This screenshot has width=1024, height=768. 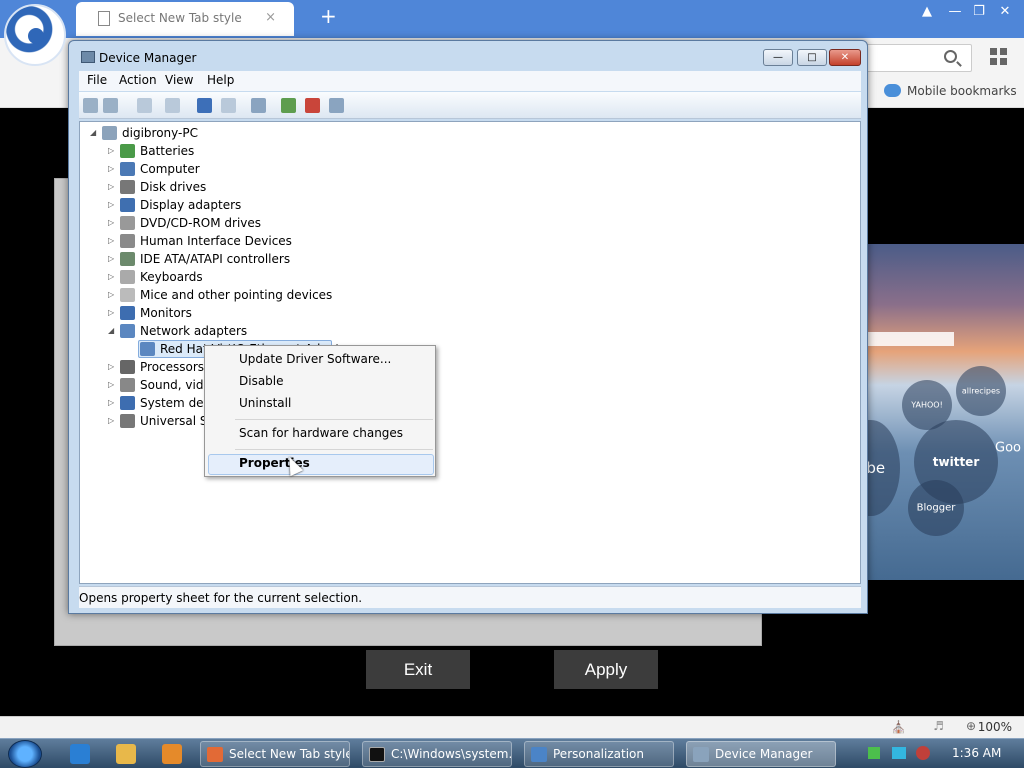 I want to click on explorer-icon, so click(x=126, y=754).